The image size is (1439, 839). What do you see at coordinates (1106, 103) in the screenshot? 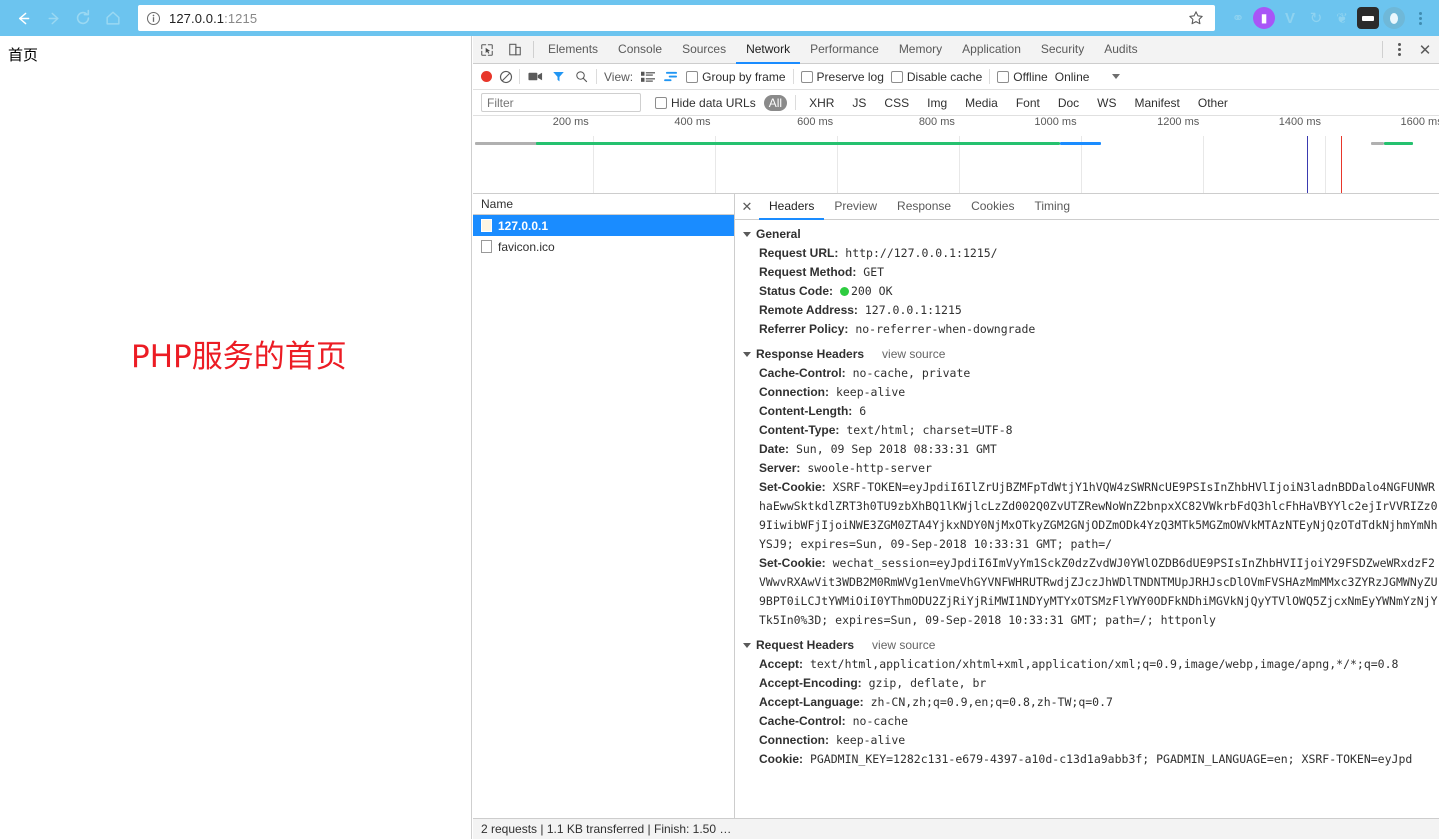
I see `filter-type-ws: WS` at bounding box center [1106, 103].